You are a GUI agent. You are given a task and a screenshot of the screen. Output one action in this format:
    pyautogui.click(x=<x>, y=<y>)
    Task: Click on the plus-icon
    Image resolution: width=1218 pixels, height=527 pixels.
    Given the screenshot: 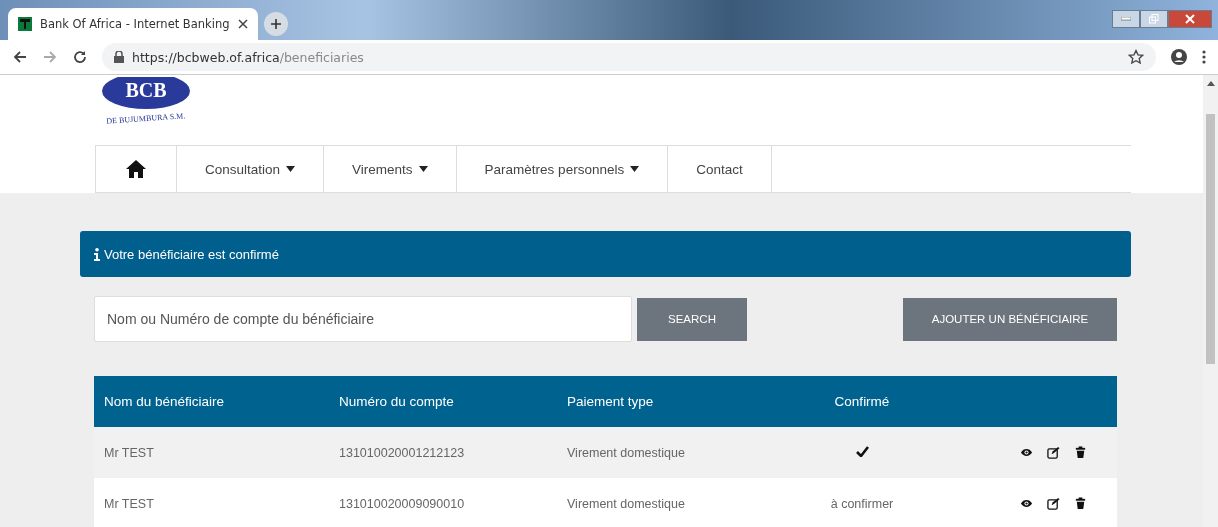 What is the action you would take?
    pyautogui.click(x=275, y=24)
    